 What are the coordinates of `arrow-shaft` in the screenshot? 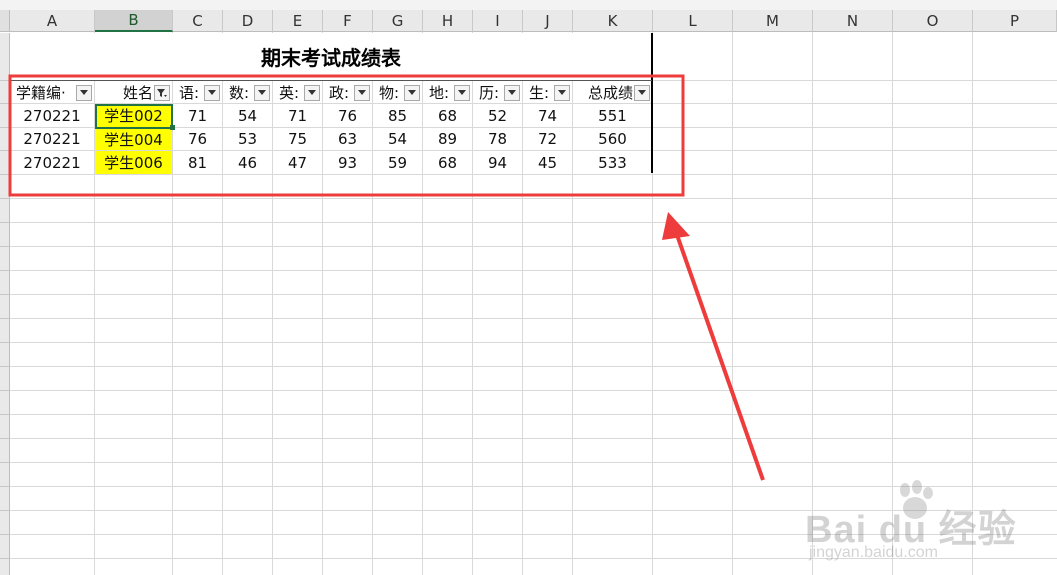 It's located at (719, 356).